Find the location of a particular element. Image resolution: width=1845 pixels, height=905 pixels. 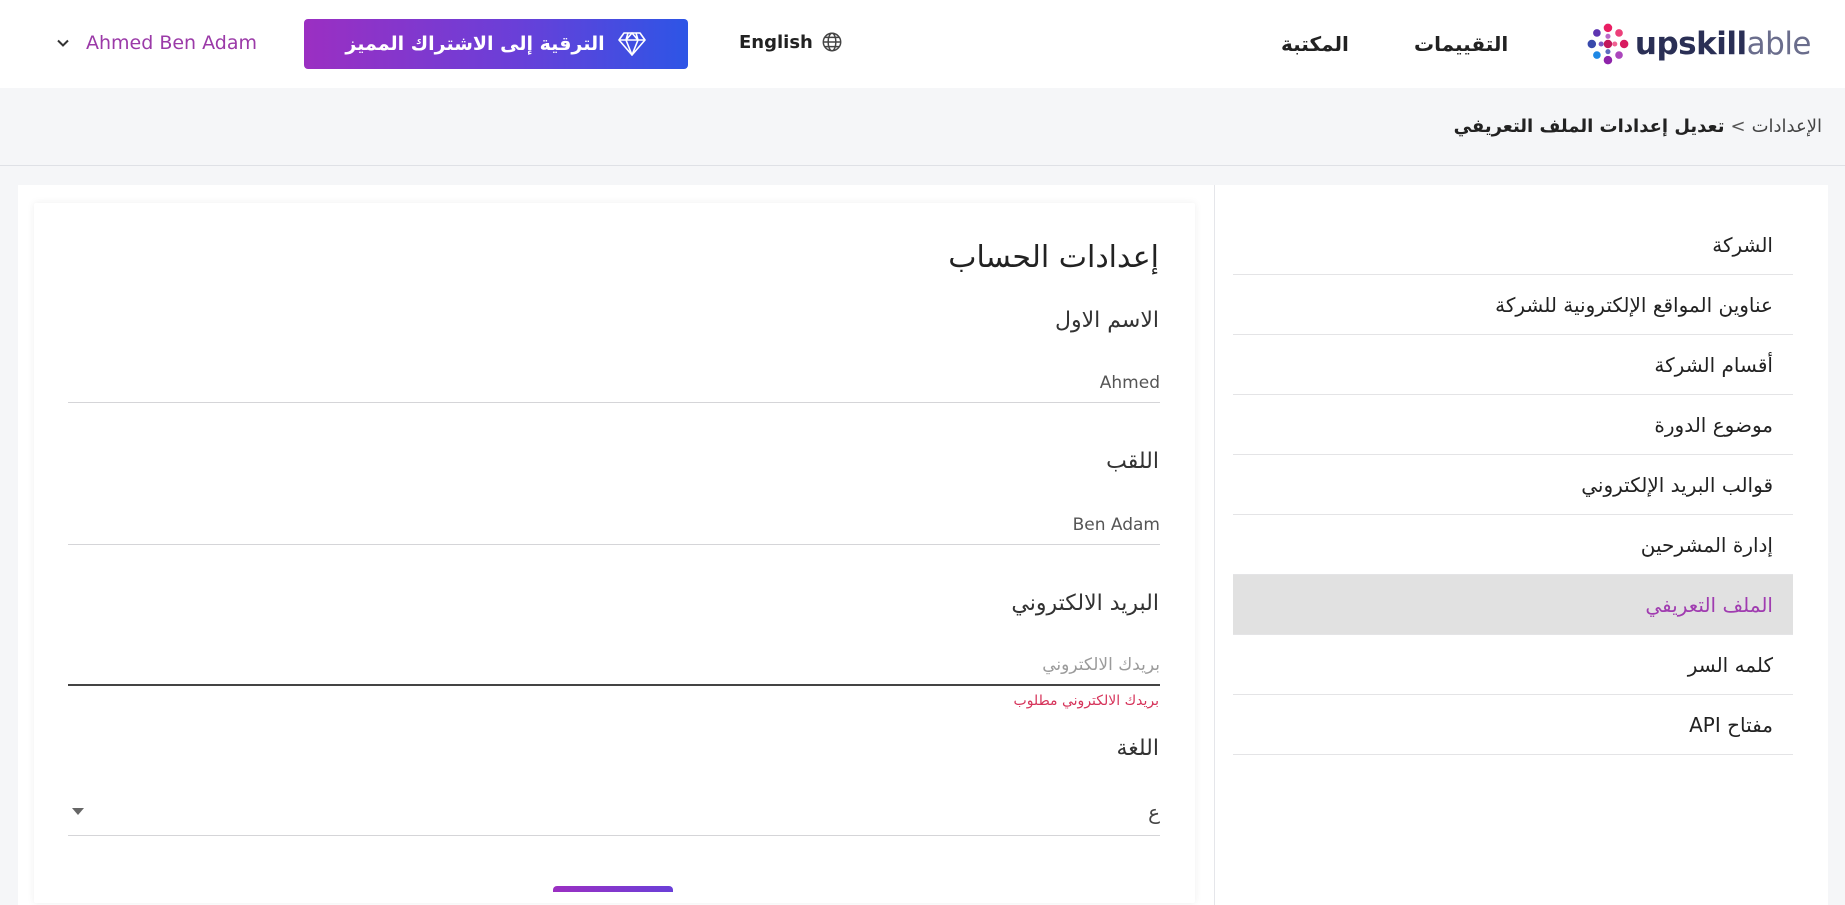

breadcrumb: الإعدادات > تعديل إعدادات الملف التعريفي is located at coordinates (1638, 126).